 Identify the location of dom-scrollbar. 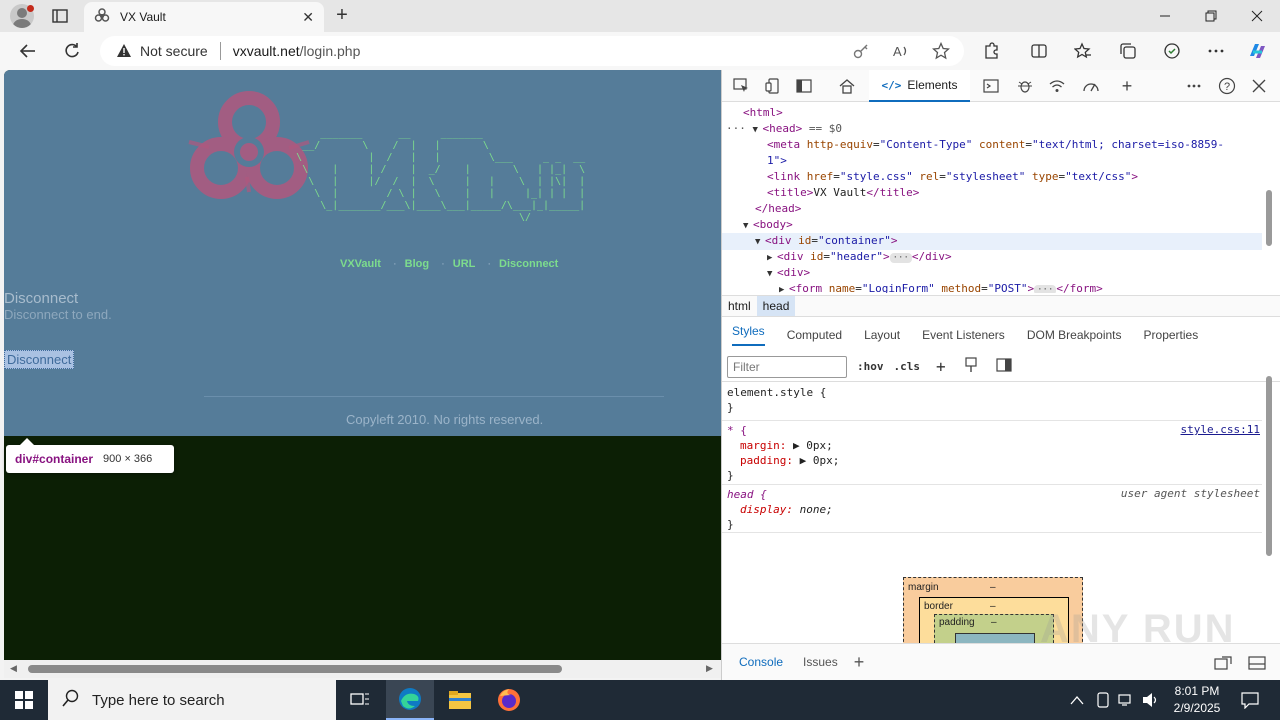
(1269, 235).